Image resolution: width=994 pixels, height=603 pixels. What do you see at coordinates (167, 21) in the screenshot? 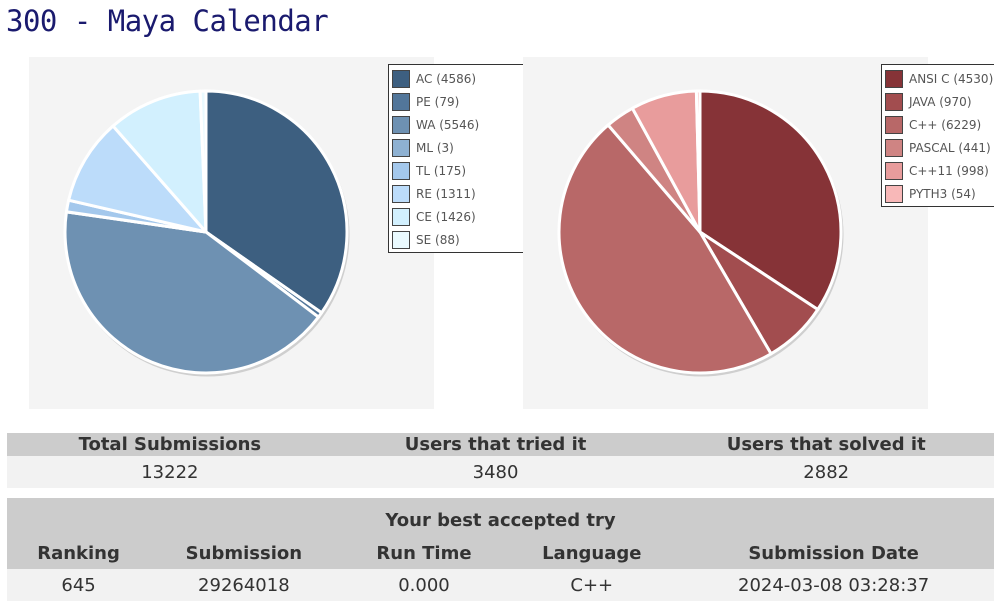
I see `page-title: 300 - Maya Calendar` at bounding box center [167, 21].